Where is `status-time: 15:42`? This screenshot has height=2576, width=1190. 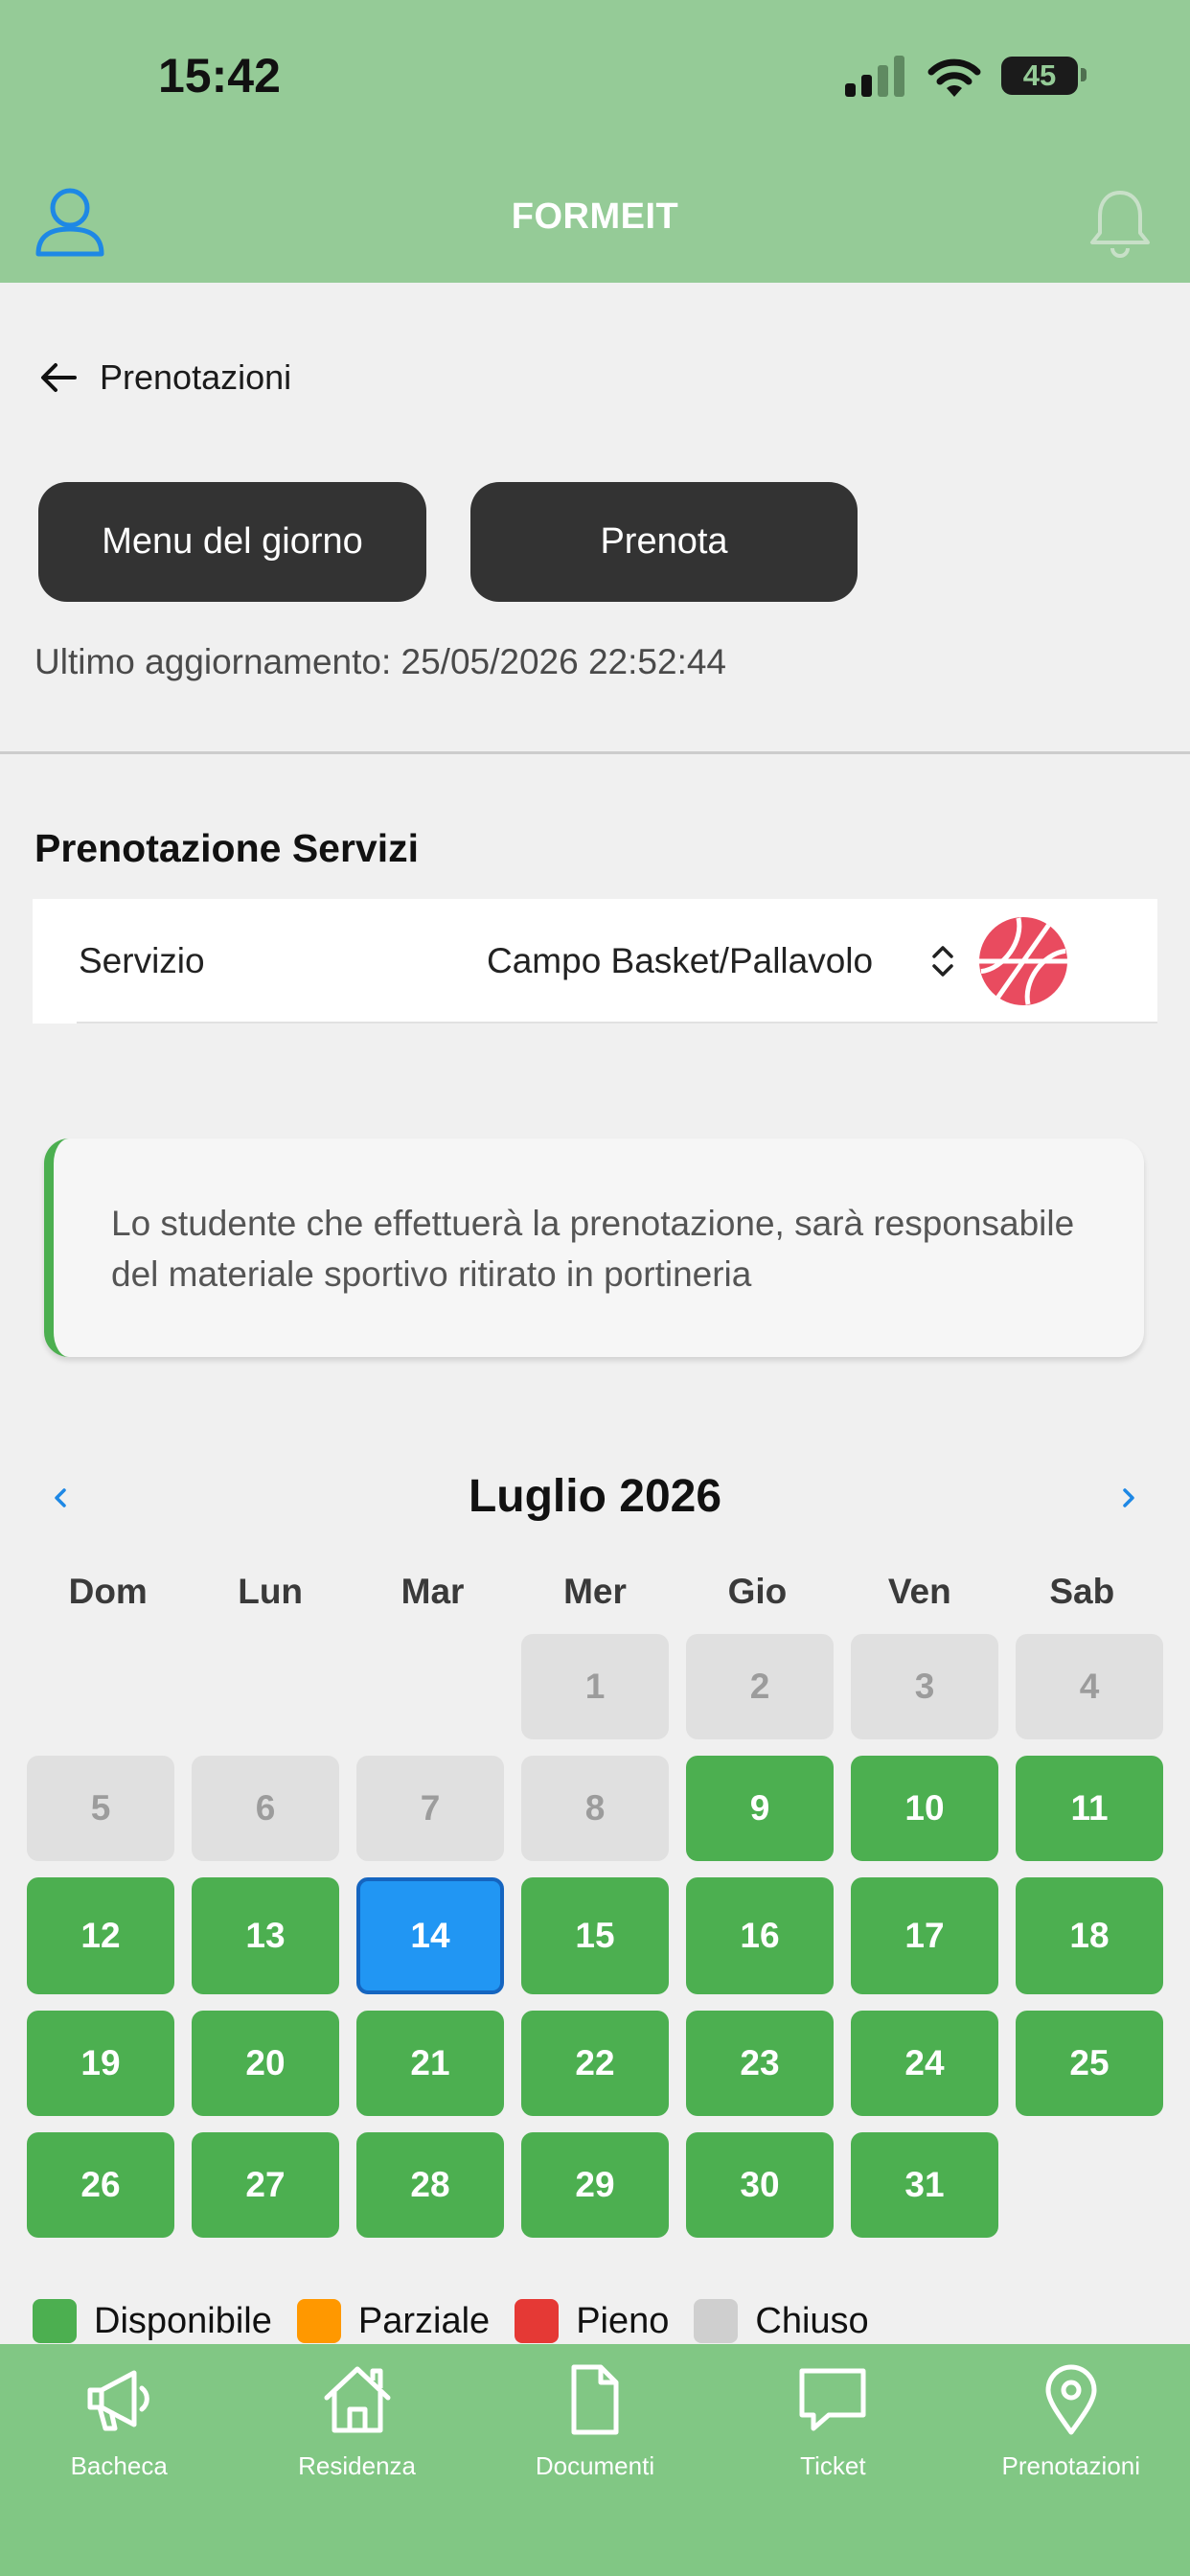 status-time: 15:42 is located at coordinates (220, 76).